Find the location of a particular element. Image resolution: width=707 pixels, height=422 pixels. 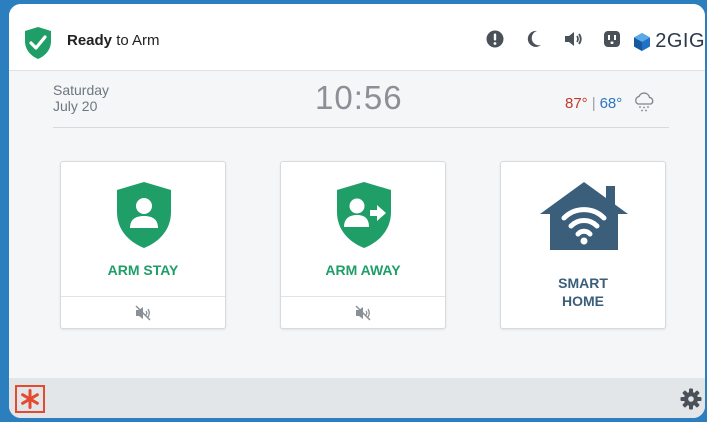

arm-away-silent-toggle is located at coordinates (363, 312).